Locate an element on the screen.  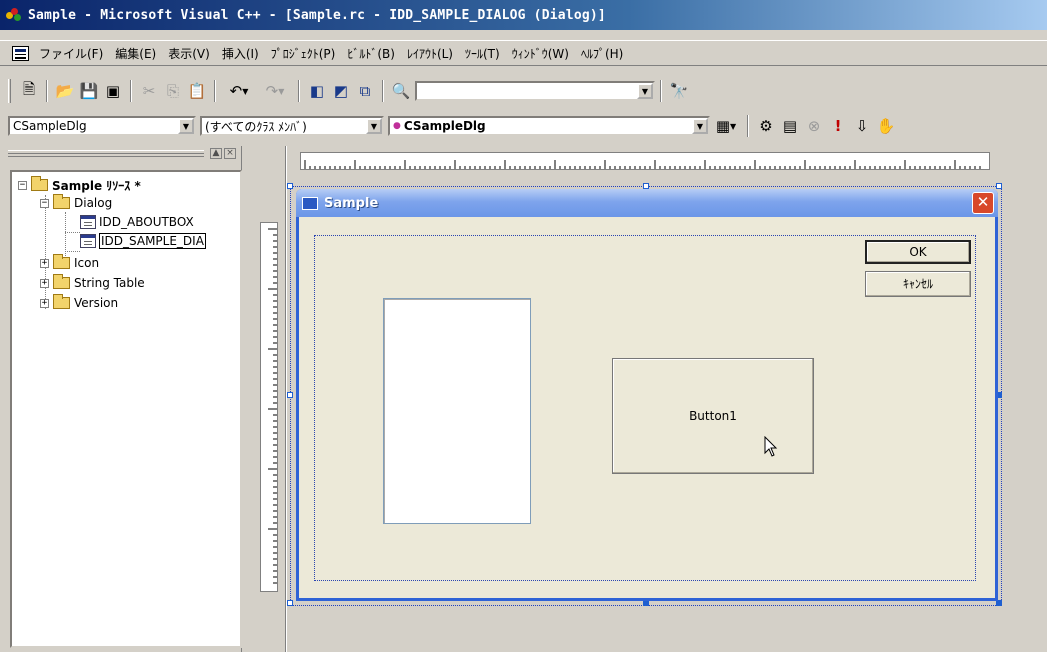
menu-help: ﾍﾙﾌﾟ(H) is located at coordinates (602, 53).